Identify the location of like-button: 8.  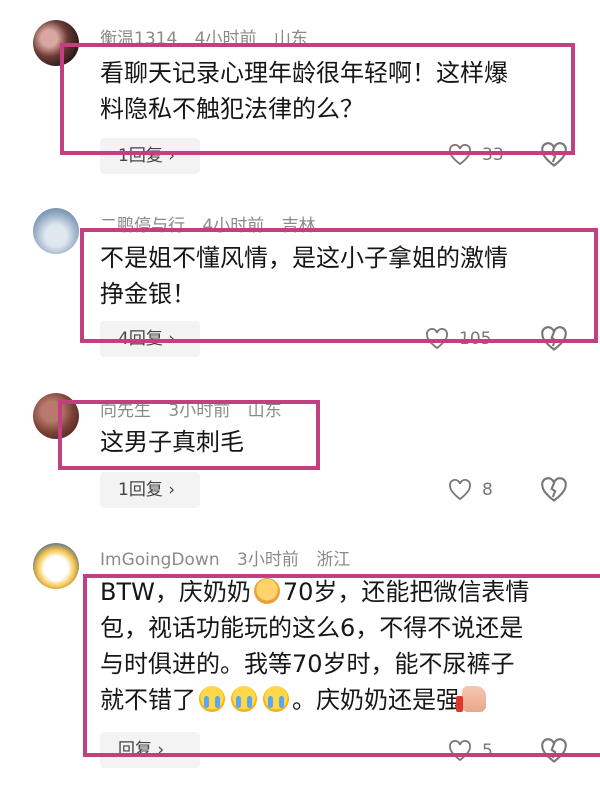
(470, 490).